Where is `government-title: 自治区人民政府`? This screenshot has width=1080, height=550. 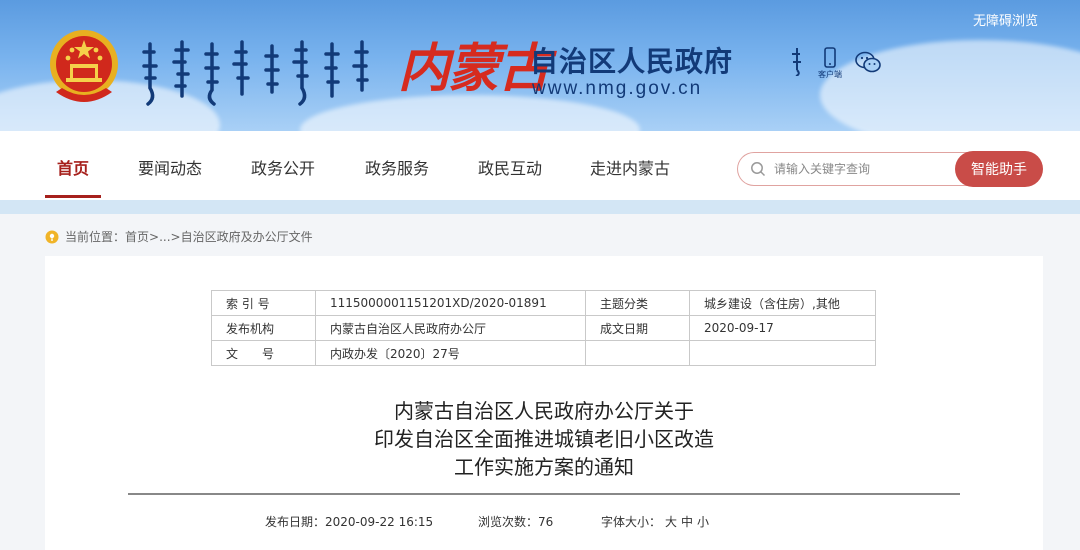 government-title: 自治区人民政府 is located at coordinates (632, 61).